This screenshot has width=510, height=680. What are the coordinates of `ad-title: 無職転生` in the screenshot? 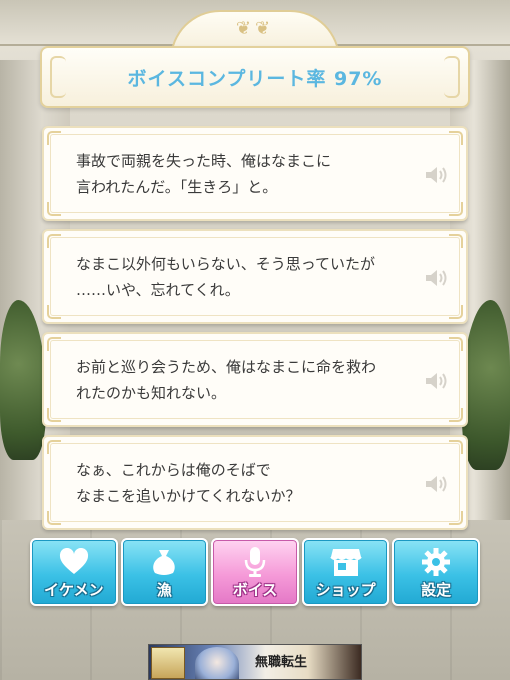 It's located at (281, 662).